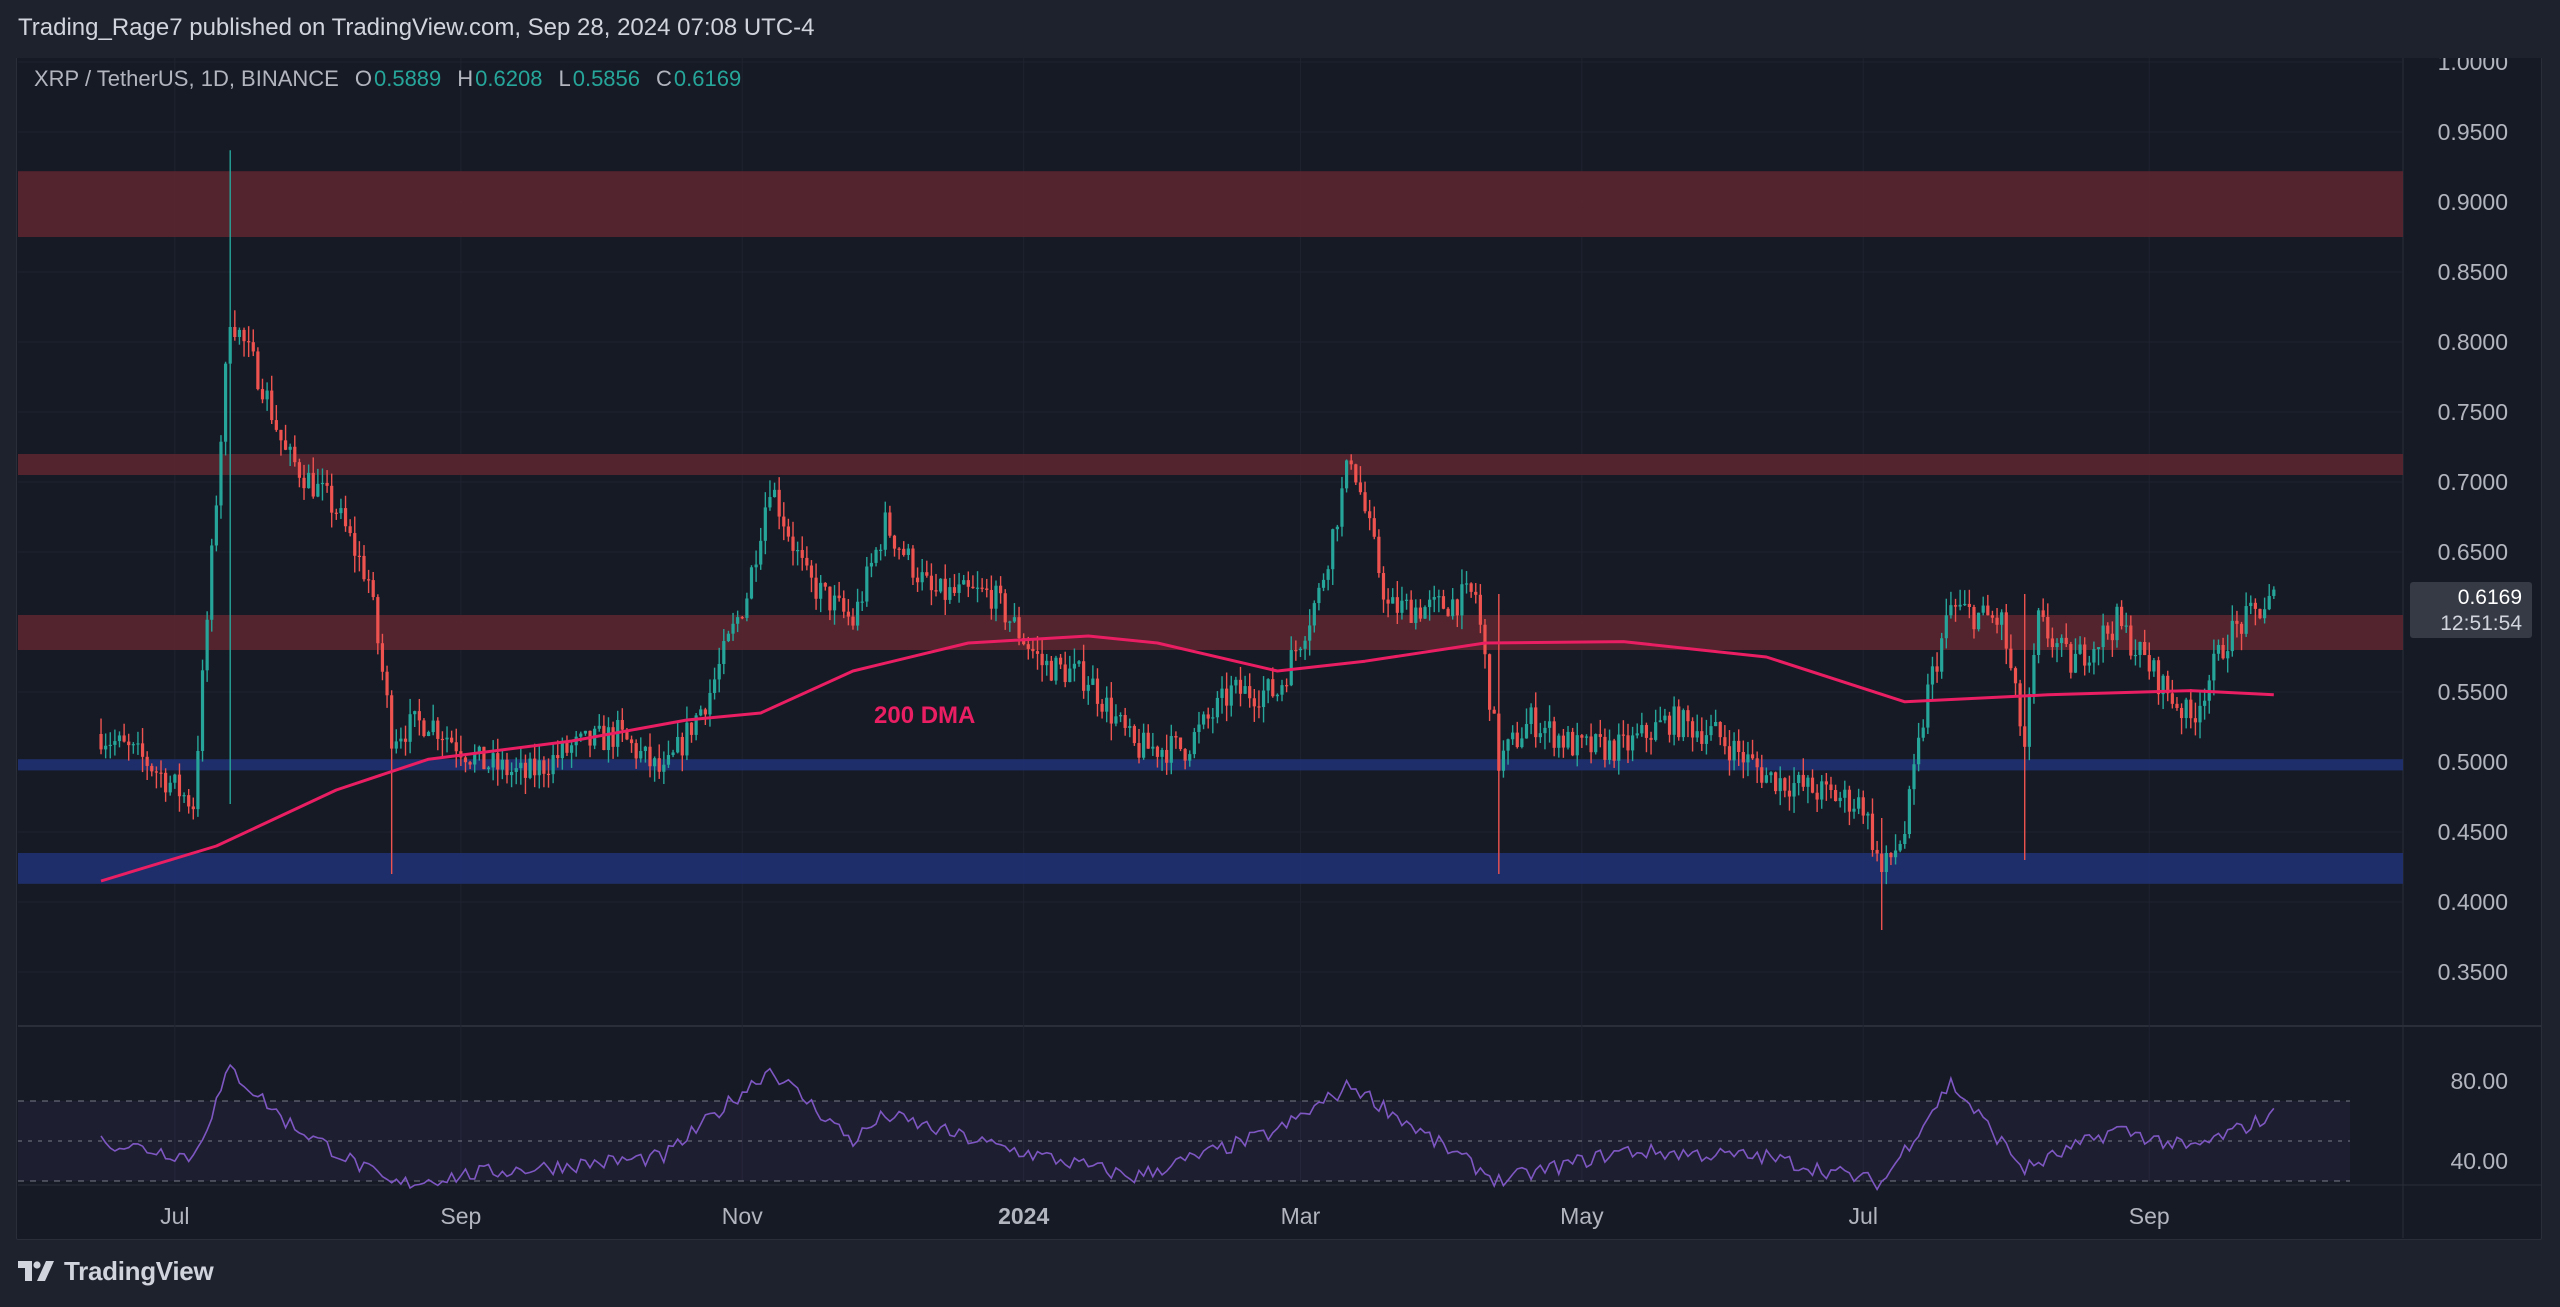 The width and height of the screenshot is (2560, 1307). I want to click on footer-branding: TradingView, so click(216, 1271).